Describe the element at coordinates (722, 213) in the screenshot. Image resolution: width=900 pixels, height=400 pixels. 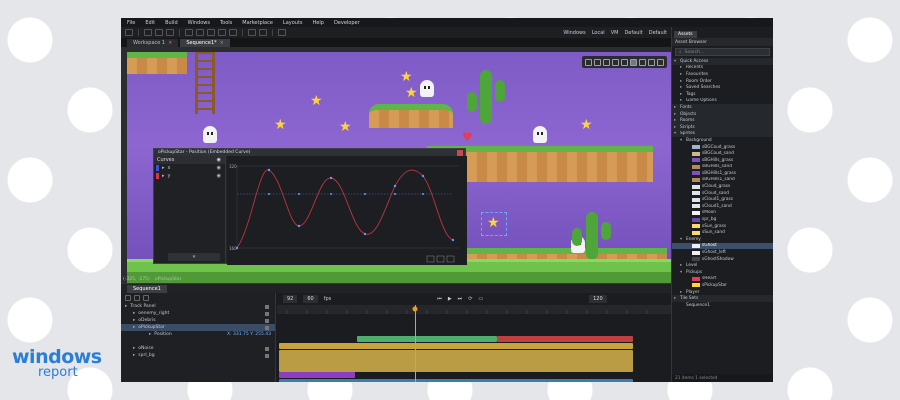
I see `asset-item: sMoon` at that location.